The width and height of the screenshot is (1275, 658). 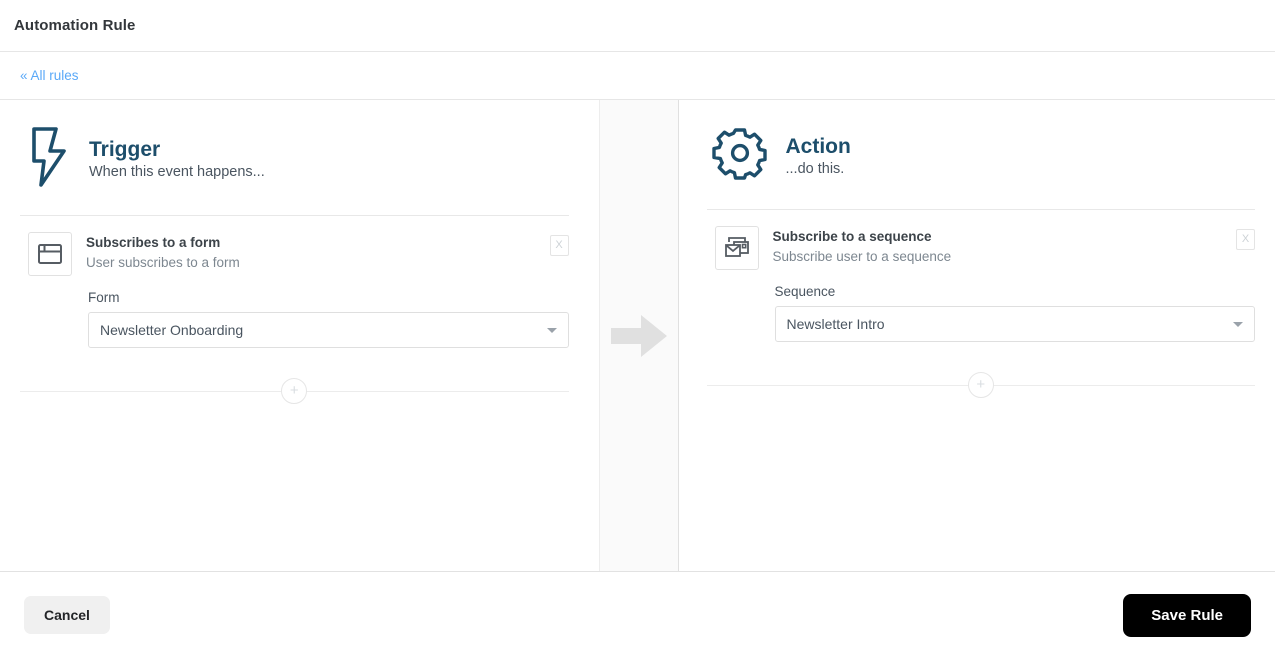 What do you see at coordinates (172, 330) in the screenshot?
I see `form-select-value: Newsletter Onboarding` at bounding box center [172, 330].